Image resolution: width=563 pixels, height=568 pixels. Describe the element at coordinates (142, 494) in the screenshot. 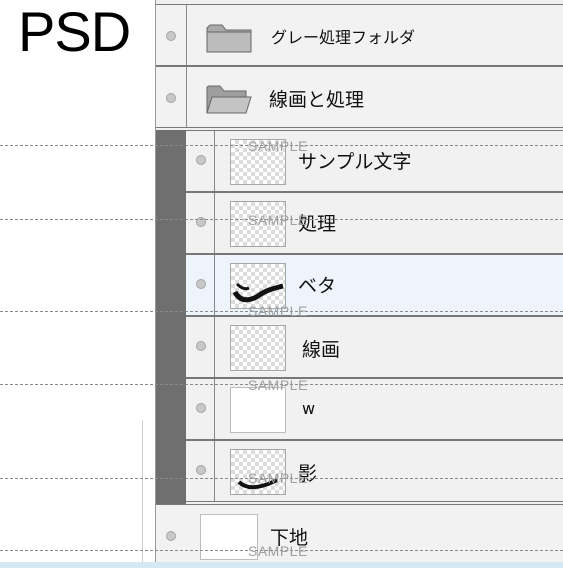

I see `divider` at that location.